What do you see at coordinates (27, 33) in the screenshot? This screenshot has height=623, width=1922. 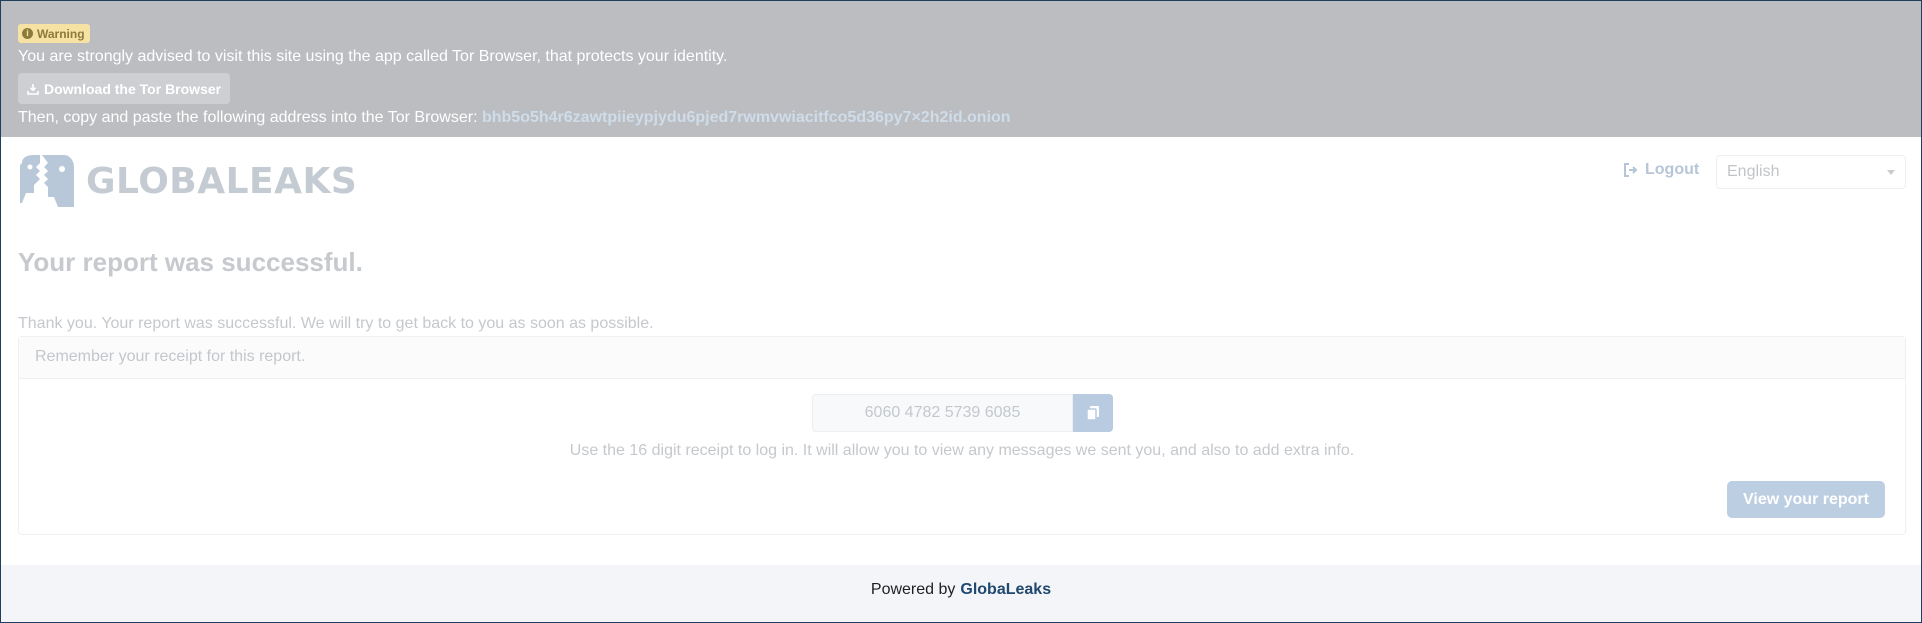 I see `info-circle-icon: i` at bounding box center [27, 33].